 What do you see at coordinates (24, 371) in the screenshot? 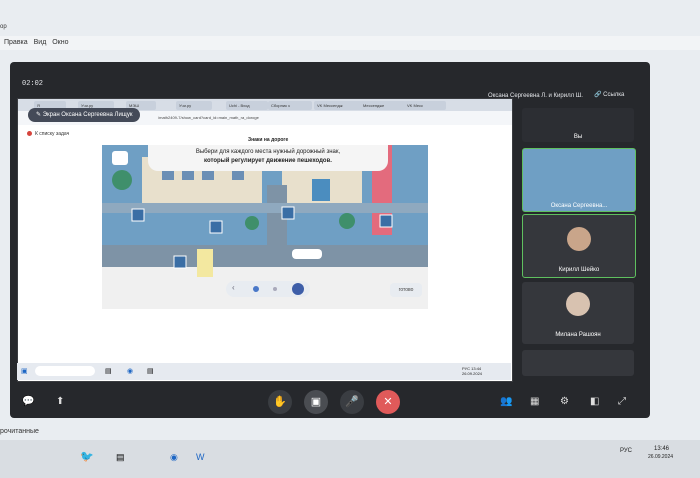
I see `windows-start-icon: ▣` at bounding box center [24, 371].